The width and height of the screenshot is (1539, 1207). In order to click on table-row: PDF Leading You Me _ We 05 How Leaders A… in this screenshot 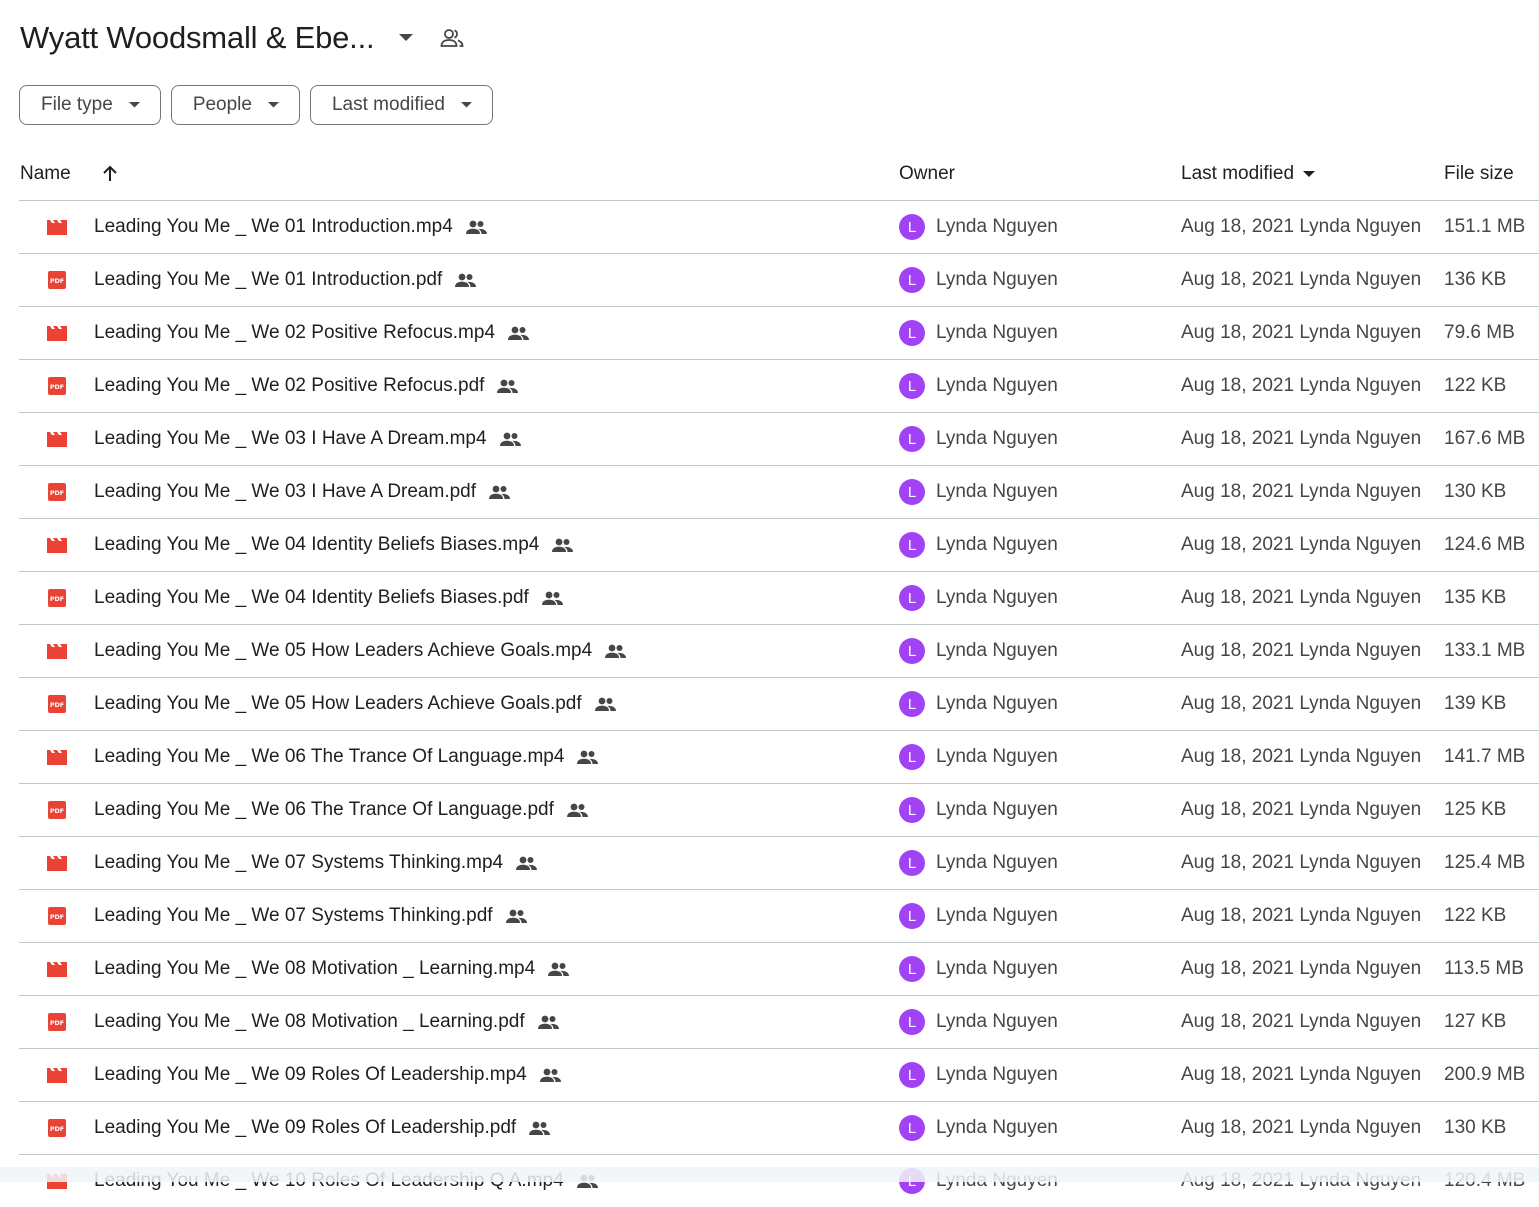, I will do `click(779, 704)`.